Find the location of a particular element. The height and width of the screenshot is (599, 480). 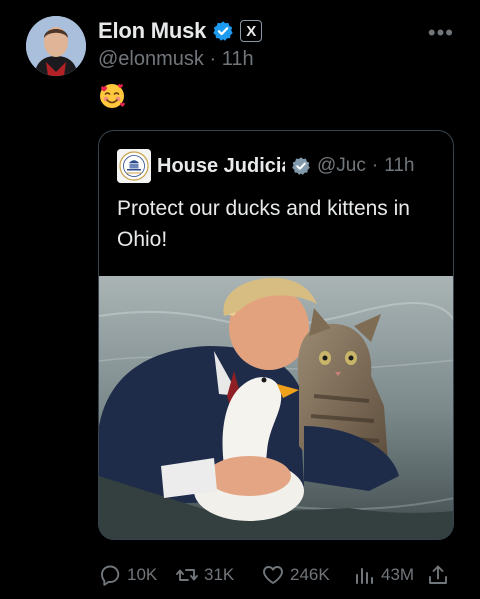

verified-badge-icon is located at coordinates (223, 31).